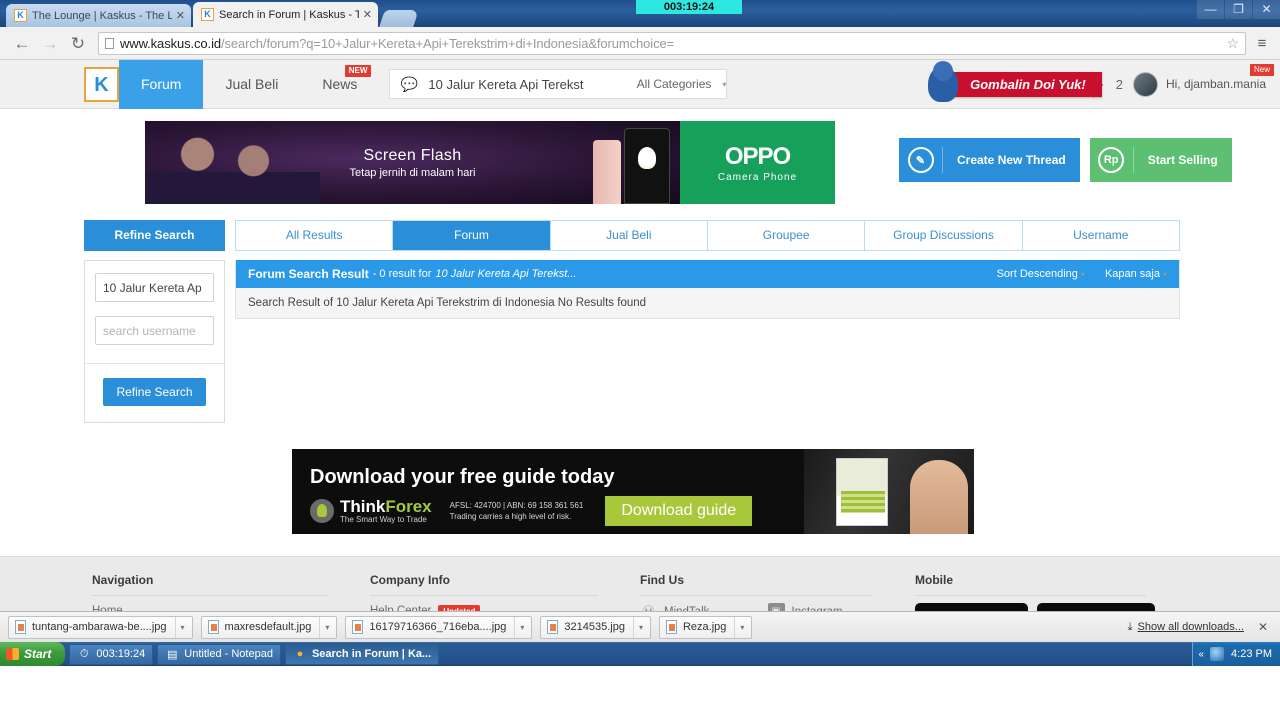 This screenshot has width=1280, height=720. I want to click on reload-icon: ↻, so click(78, 43).